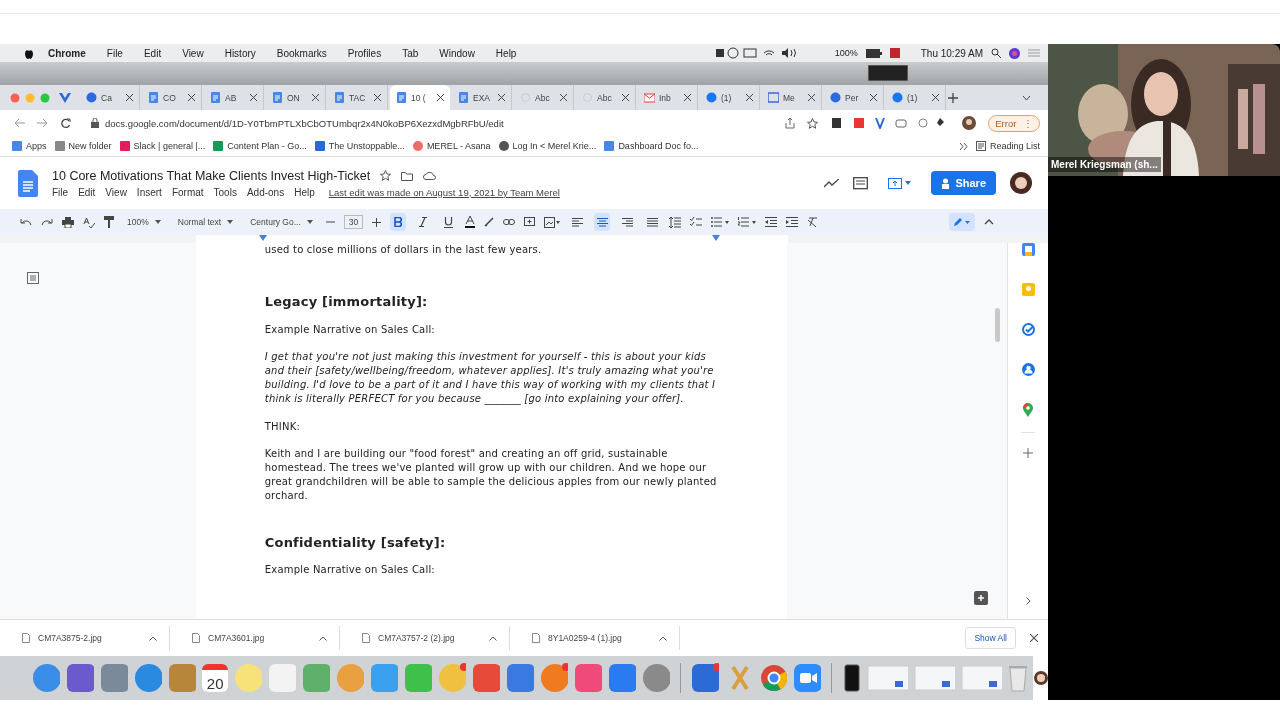  I want to click on folder-icon, so click(407, 175).